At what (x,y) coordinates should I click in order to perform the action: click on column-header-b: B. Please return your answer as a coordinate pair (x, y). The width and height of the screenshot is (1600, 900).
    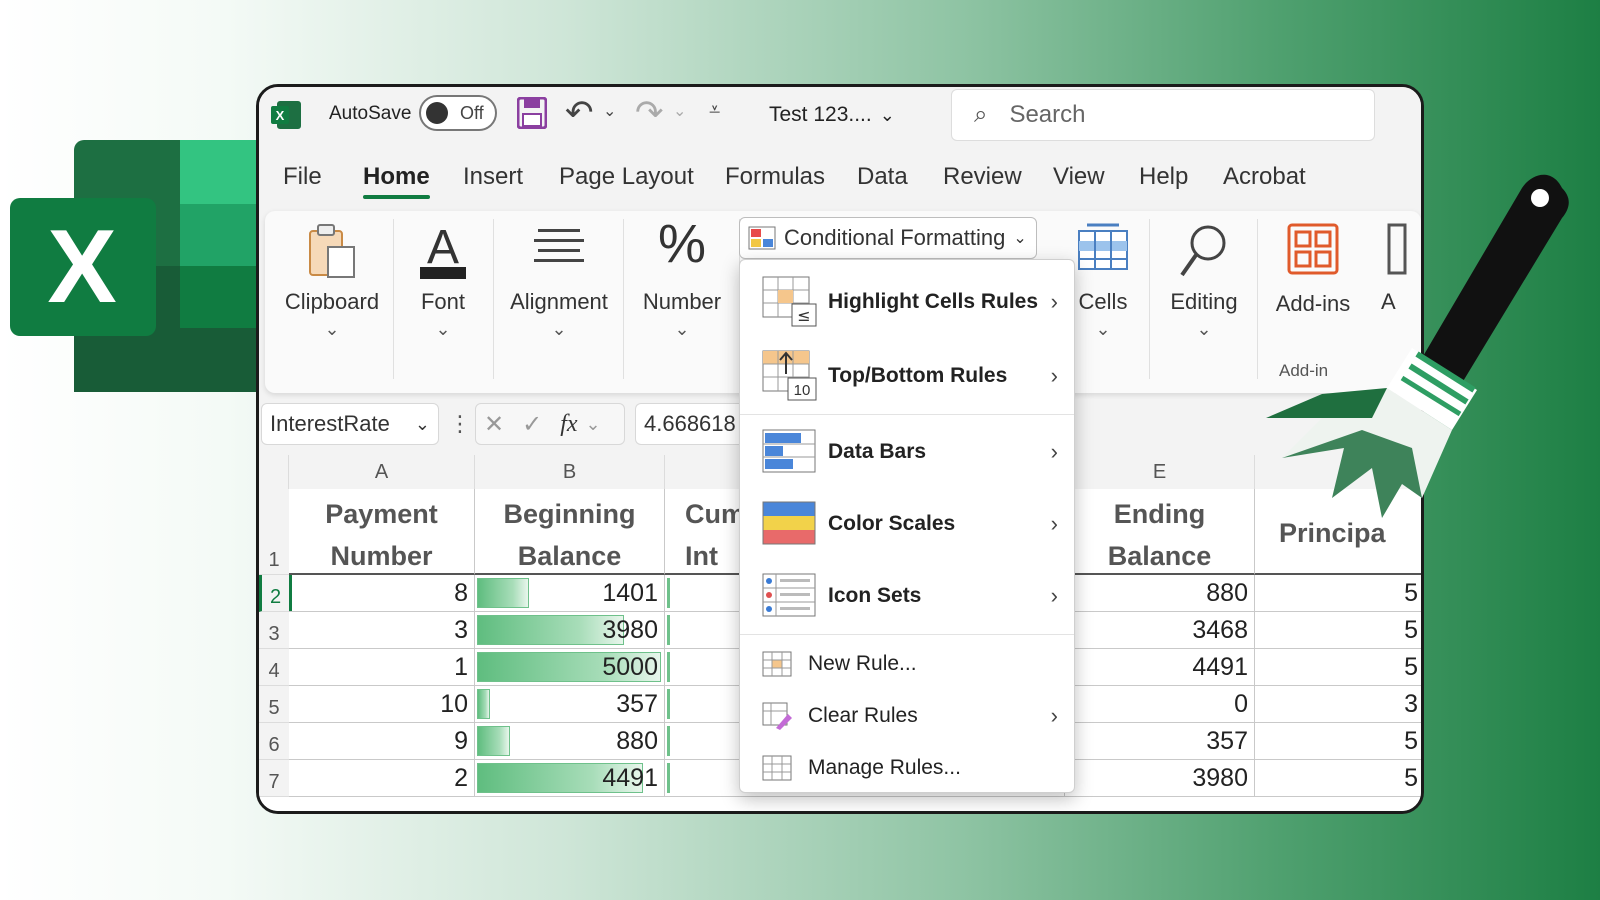
    Looking at the image, I should click on (570, 472).